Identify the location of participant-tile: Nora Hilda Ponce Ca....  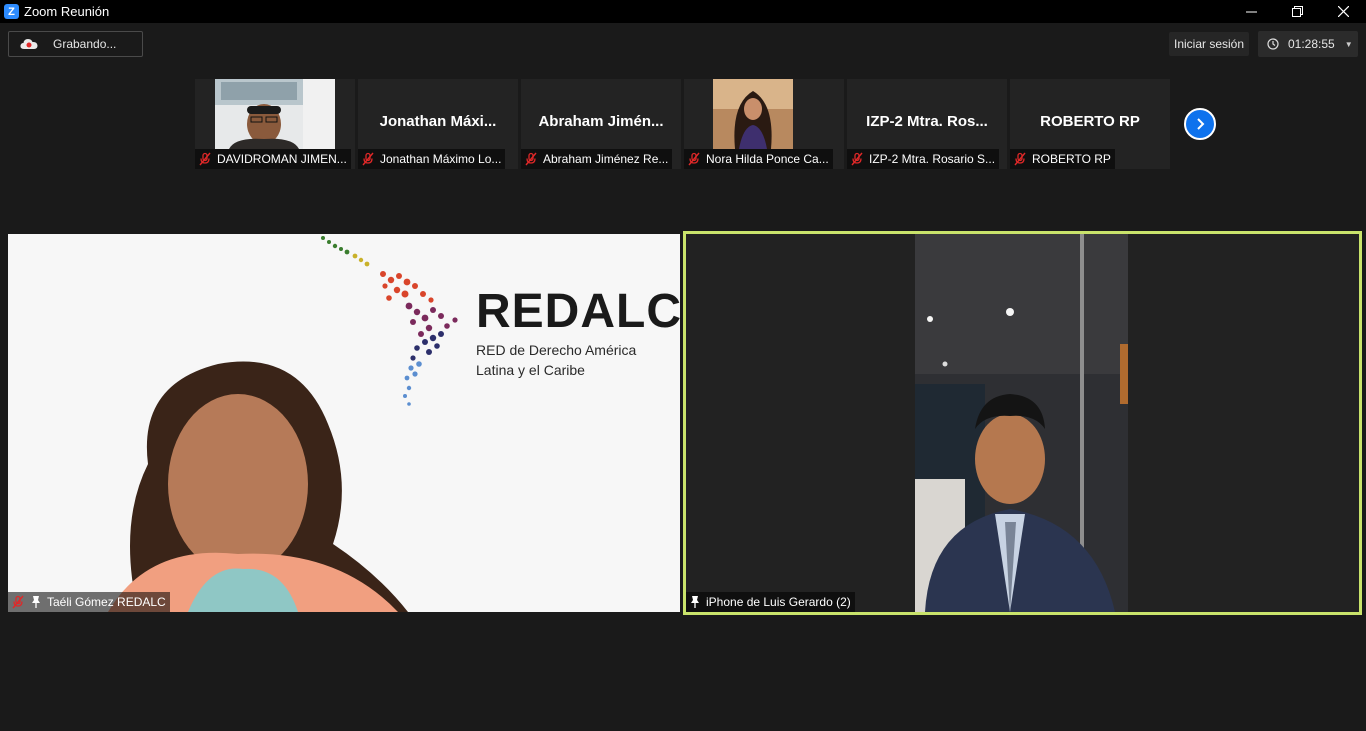
(764, 124).